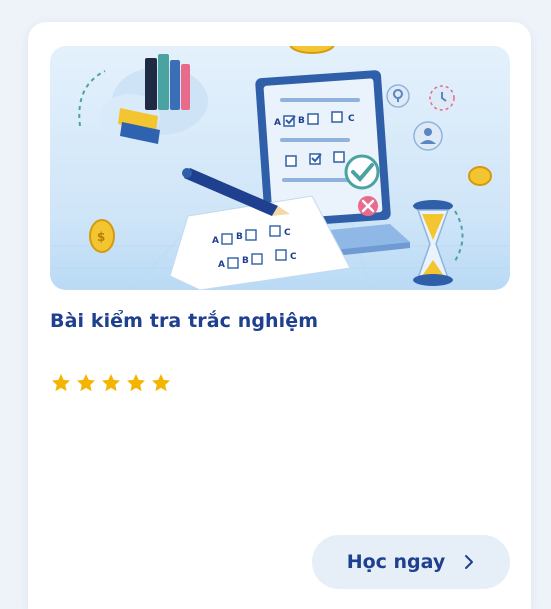 The height and width of the screenshot is (609, 551). What do you see at coordinates (154, 99) in the screenshot?
I see `cloud-books-icon` at bounding box center [154, 99].